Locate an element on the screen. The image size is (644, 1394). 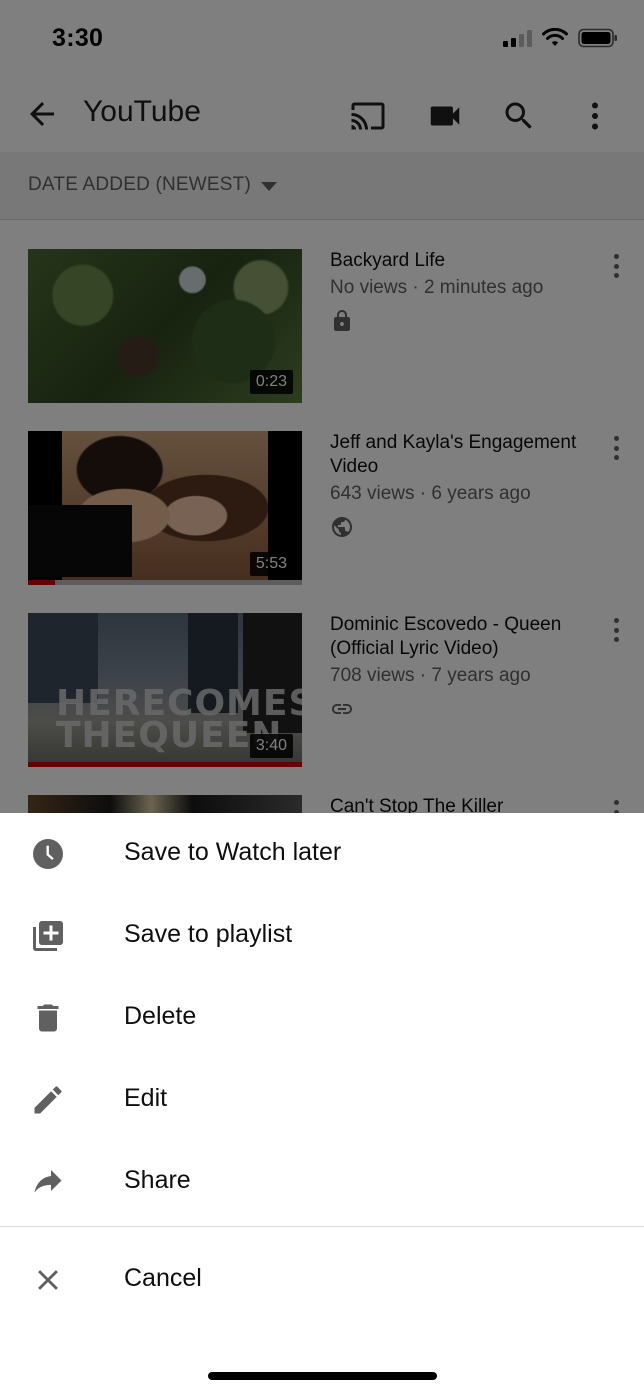
sheet-item-label: Share is located at coordinates (157, 1180).